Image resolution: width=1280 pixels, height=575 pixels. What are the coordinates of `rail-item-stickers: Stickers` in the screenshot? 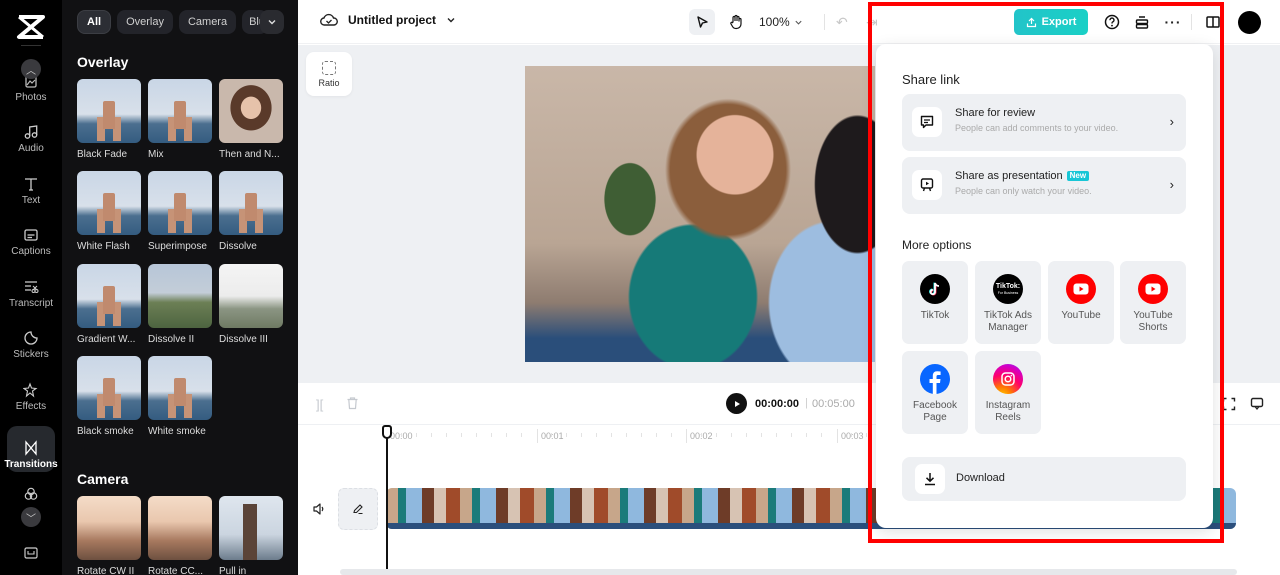 It's located at (31, 338).